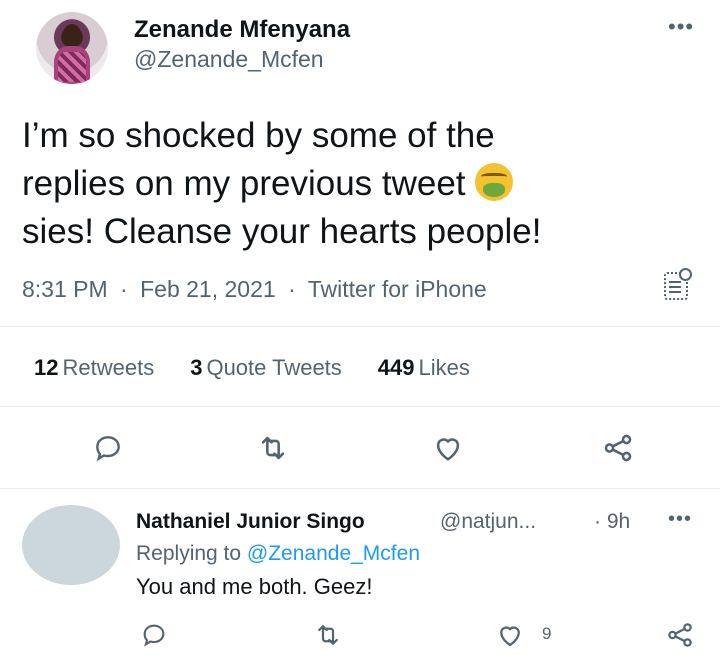 The width and height of the screenshot is (720, 655). Describe the element at coordinates (444, 367) in the screenshot. I see `likes-label: Likes` at that location.